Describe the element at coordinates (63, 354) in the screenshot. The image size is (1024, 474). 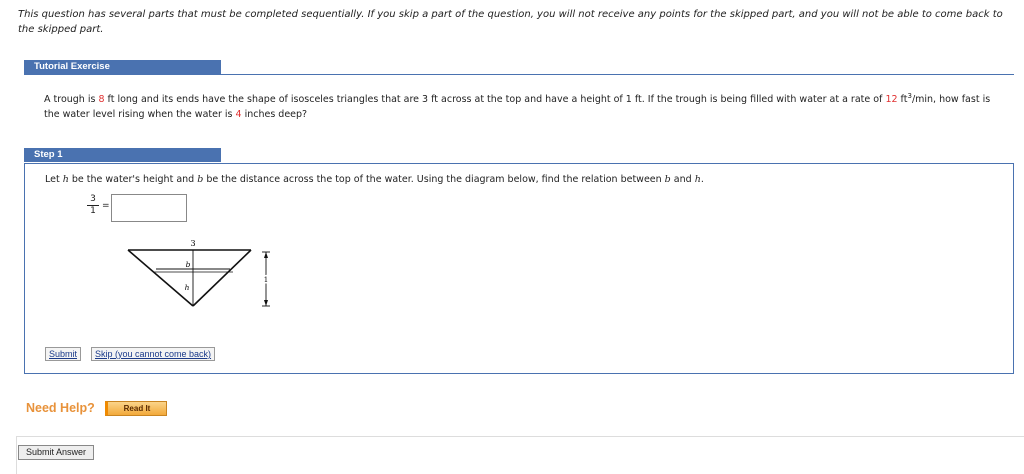
I see `submit-step-button: Submit` at that location.